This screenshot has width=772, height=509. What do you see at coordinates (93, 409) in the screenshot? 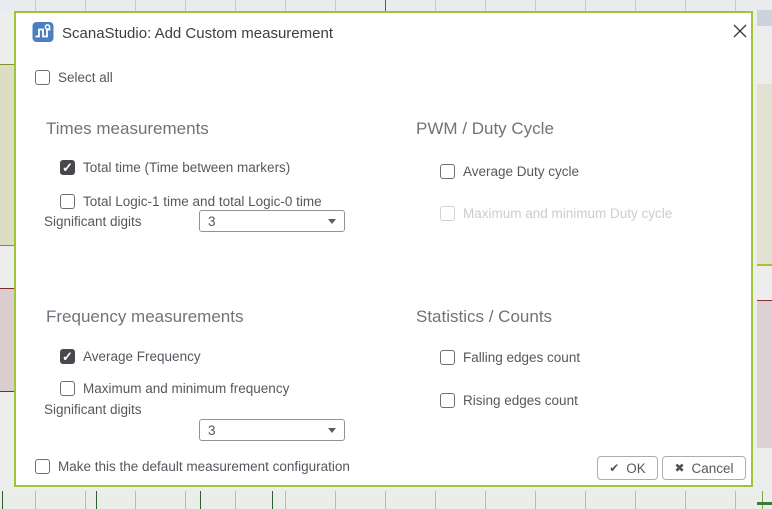
I see `frequency-significant-digits-label: Significant digits` at bounding box center [93, 409].